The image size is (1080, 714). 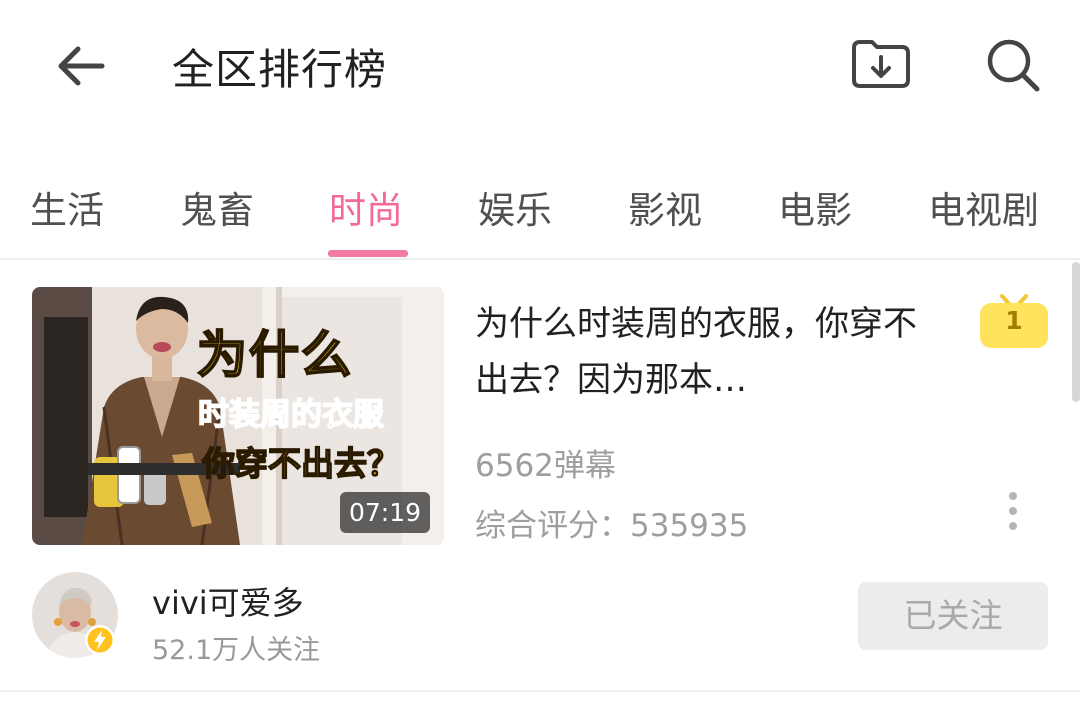 I want to click on thumbnail-caption-line3: 你穿不出去？, so click(x=301, y=463).